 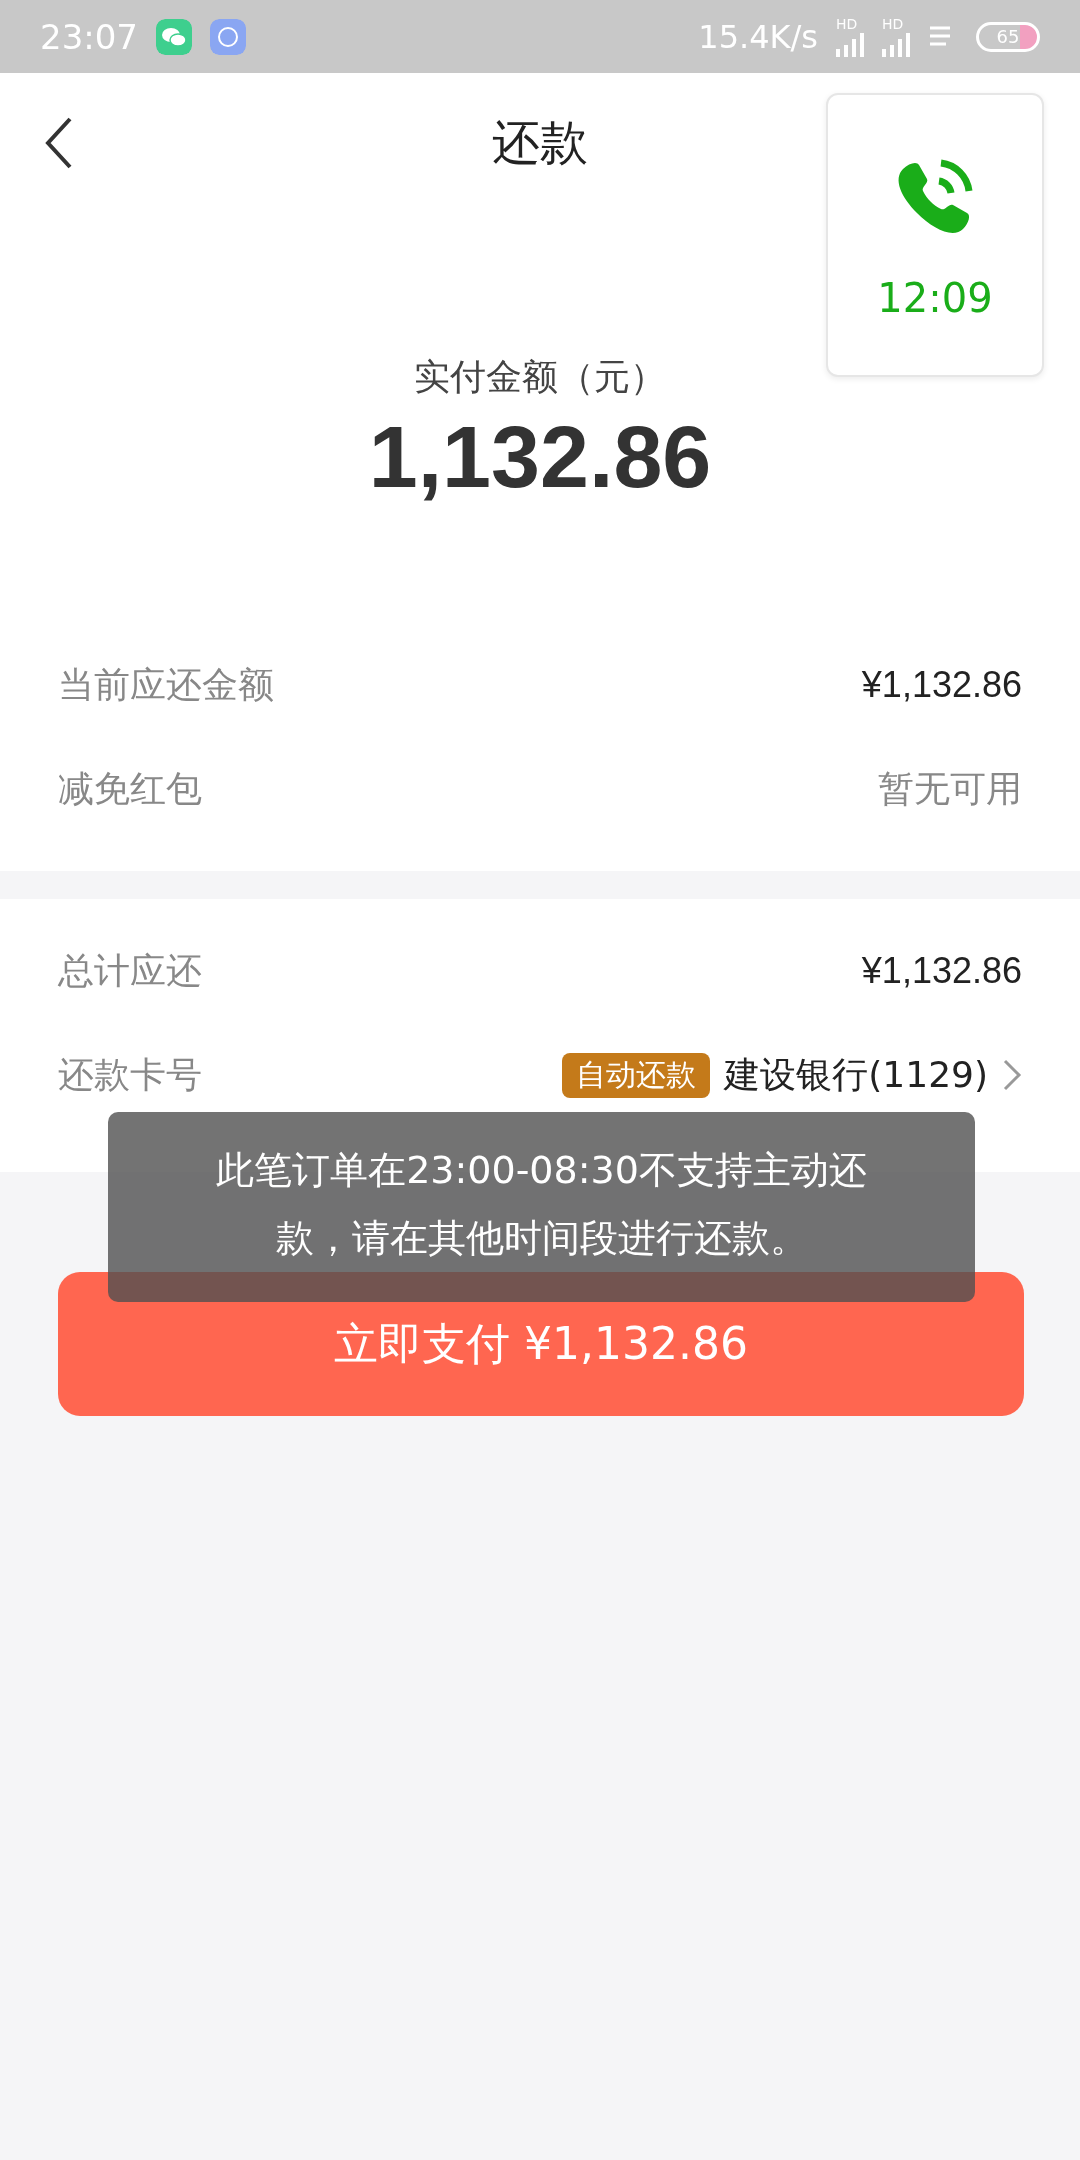 What do you see at coordinates (130, 1074) in the screenshot?
I see `row-label: 还款卡号` at bounding box center [130, 1074].